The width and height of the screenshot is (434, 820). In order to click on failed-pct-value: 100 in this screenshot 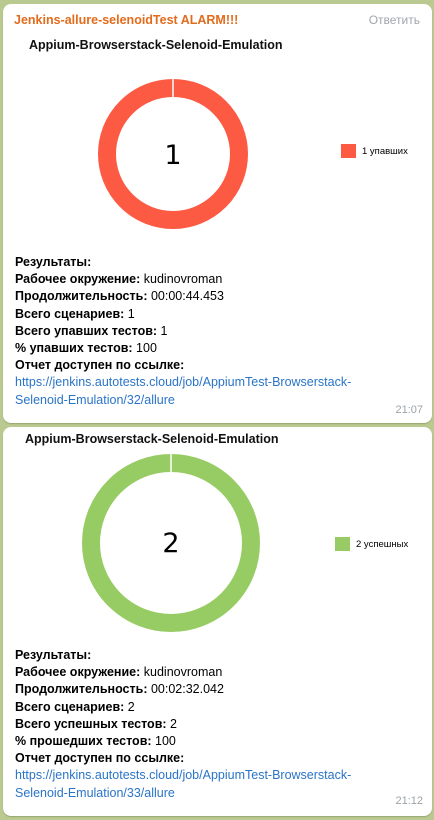, I will do `click(146, 348)`.